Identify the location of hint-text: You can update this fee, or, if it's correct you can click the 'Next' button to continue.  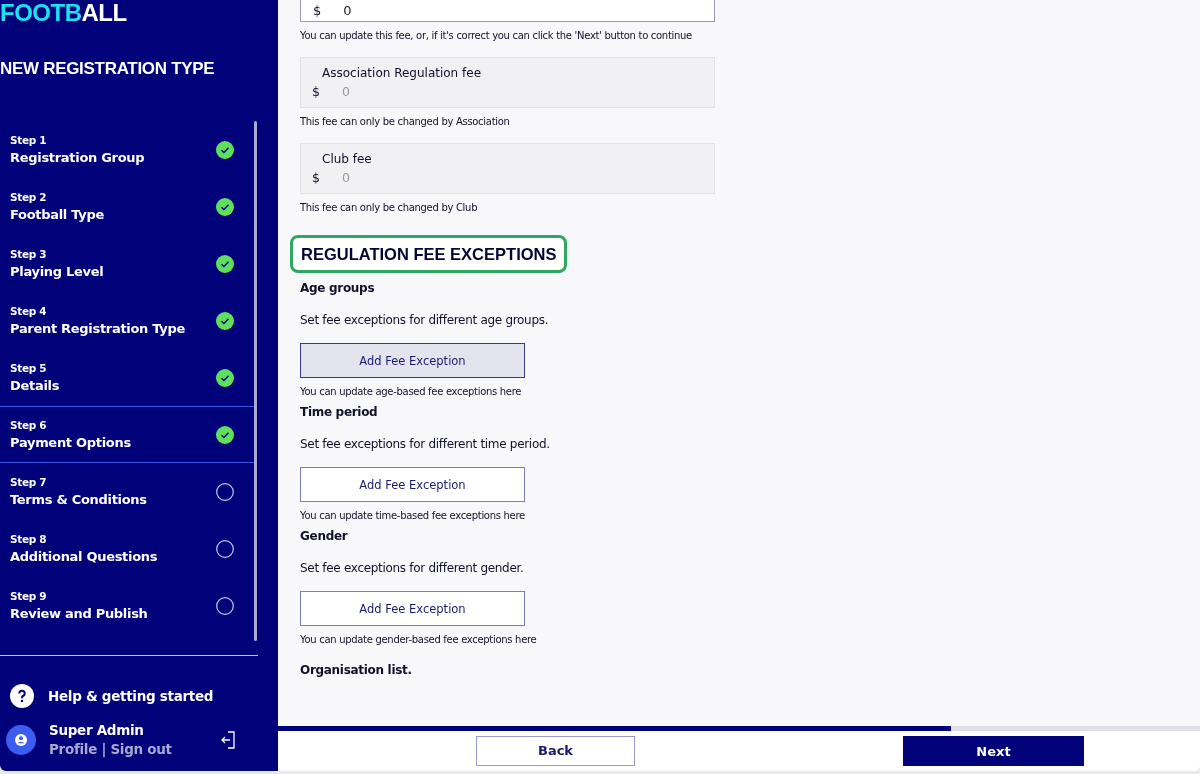
(496, 35).